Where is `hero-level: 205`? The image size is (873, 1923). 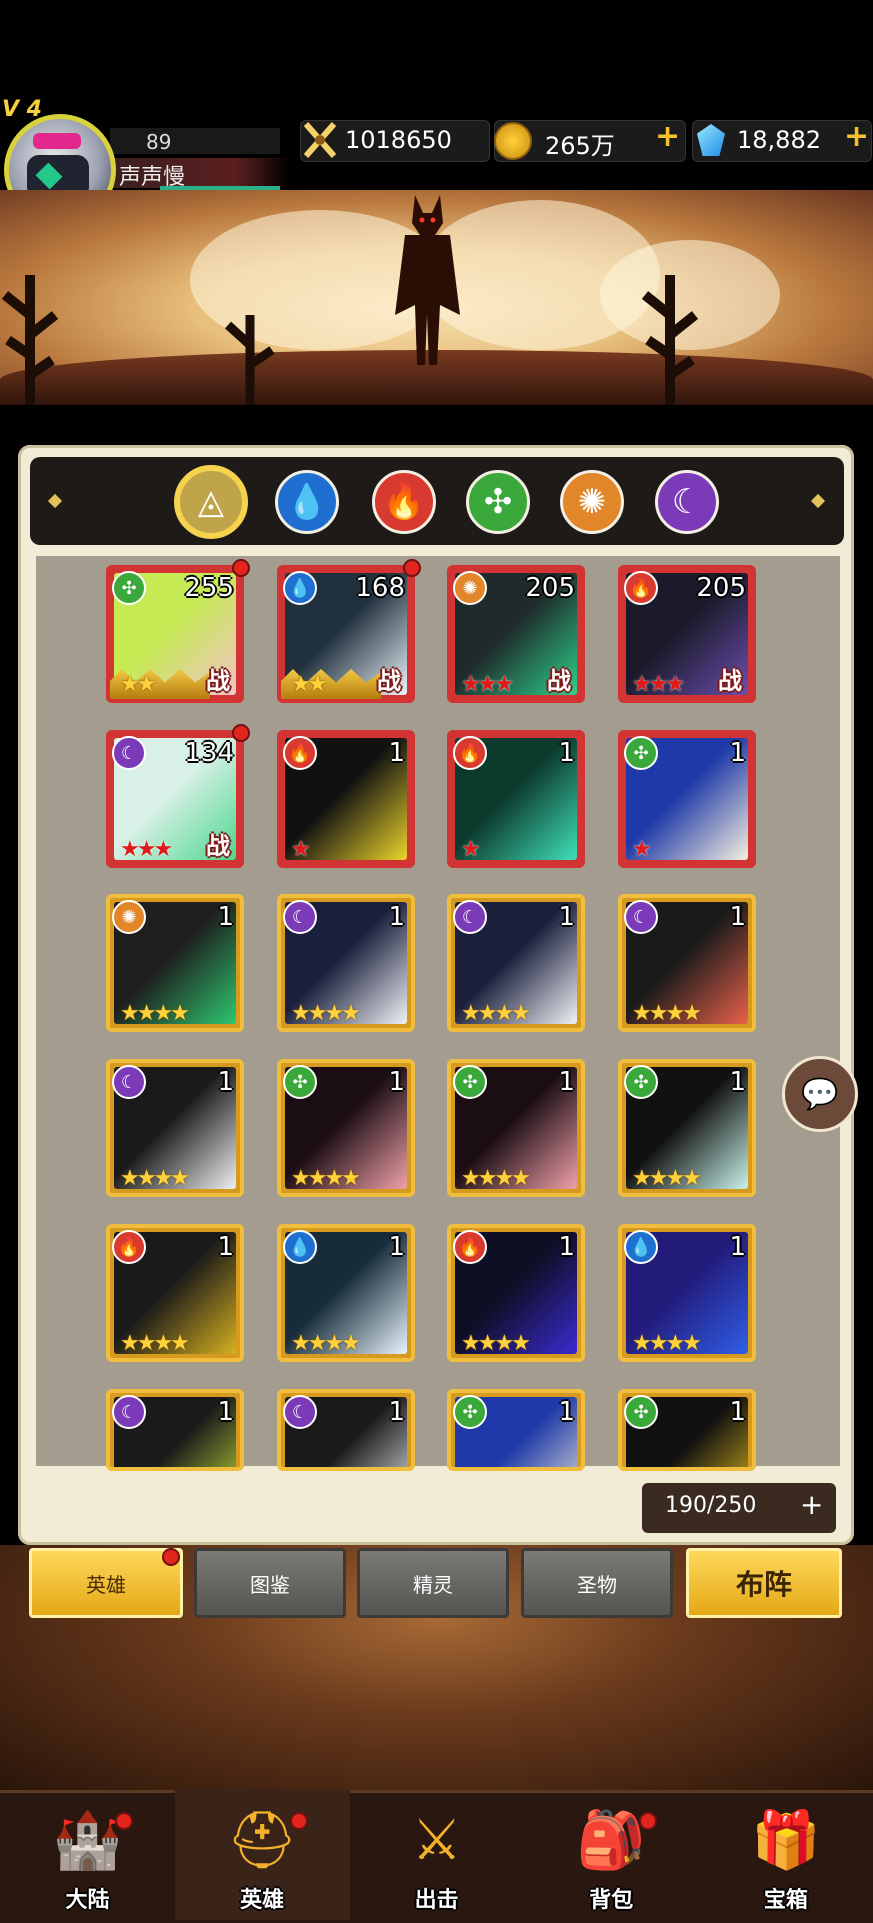 hero-level: 205 is located at coordinates (550, 588).